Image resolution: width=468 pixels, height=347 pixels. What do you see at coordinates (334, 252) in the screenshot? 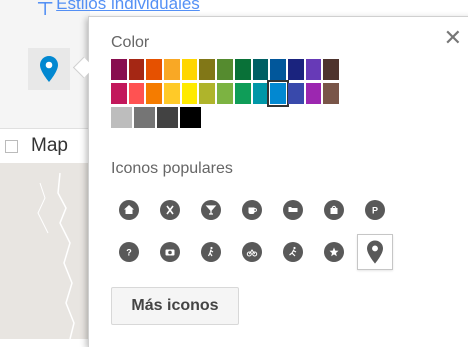
I see `star-icon` at bounding box center [334, 252].